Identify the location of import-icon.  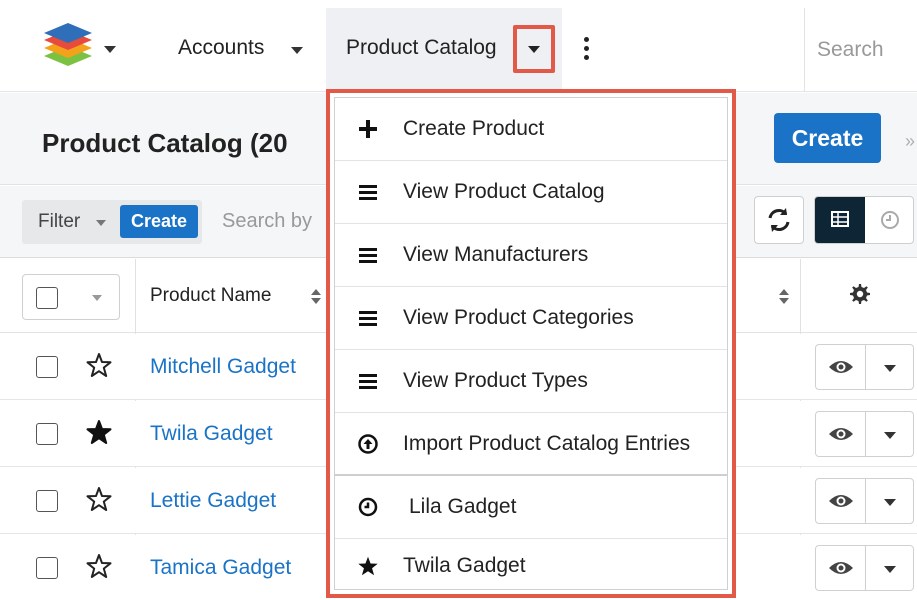
(368, 444).